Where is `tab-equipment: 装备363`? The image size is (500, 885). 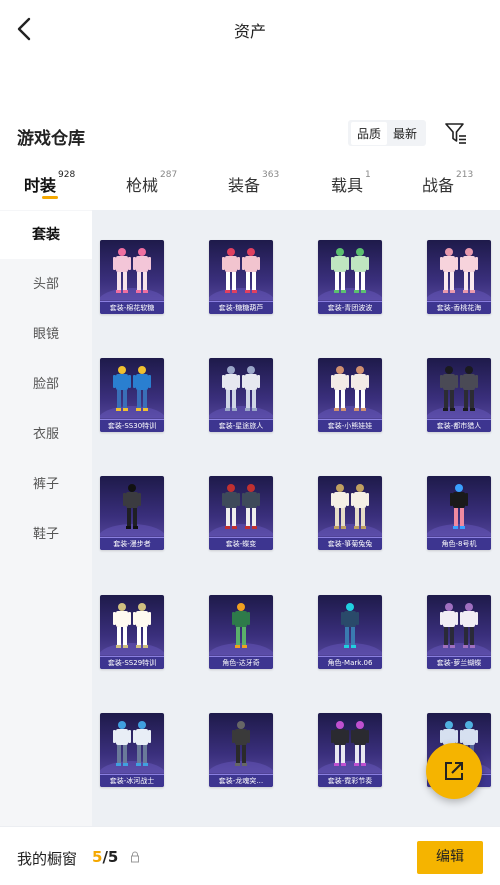
tab-equipment: 装备363 is located at coordinates (253, 183).